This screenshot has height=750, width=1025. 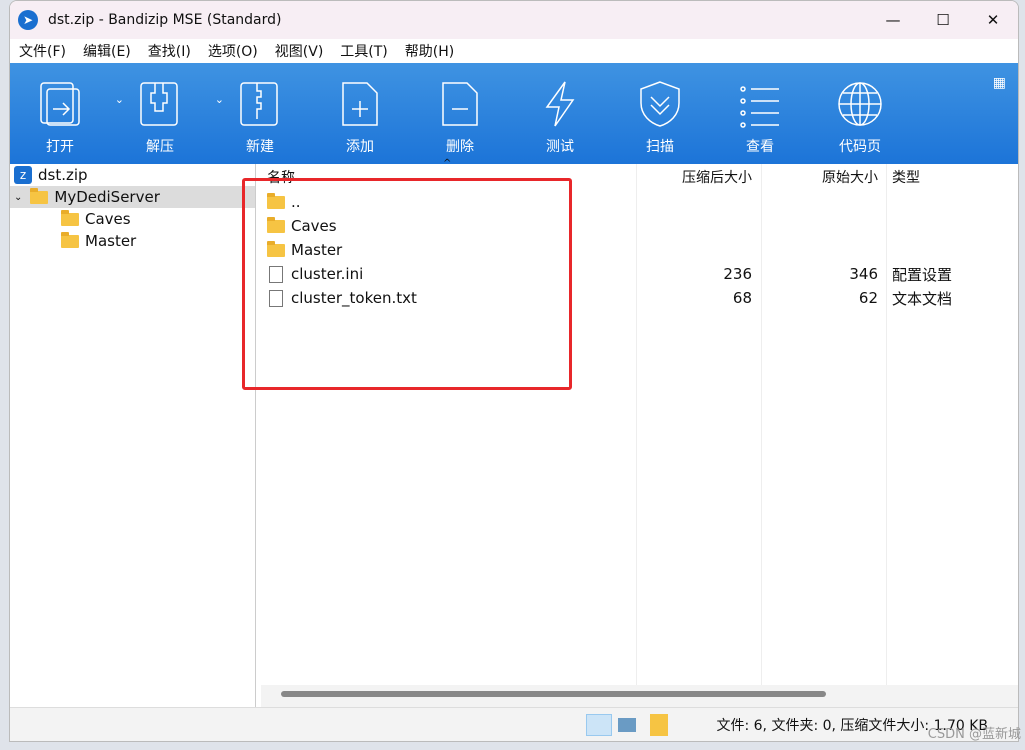 I want to click on new-archive-icon, so click(x=259, y=104).